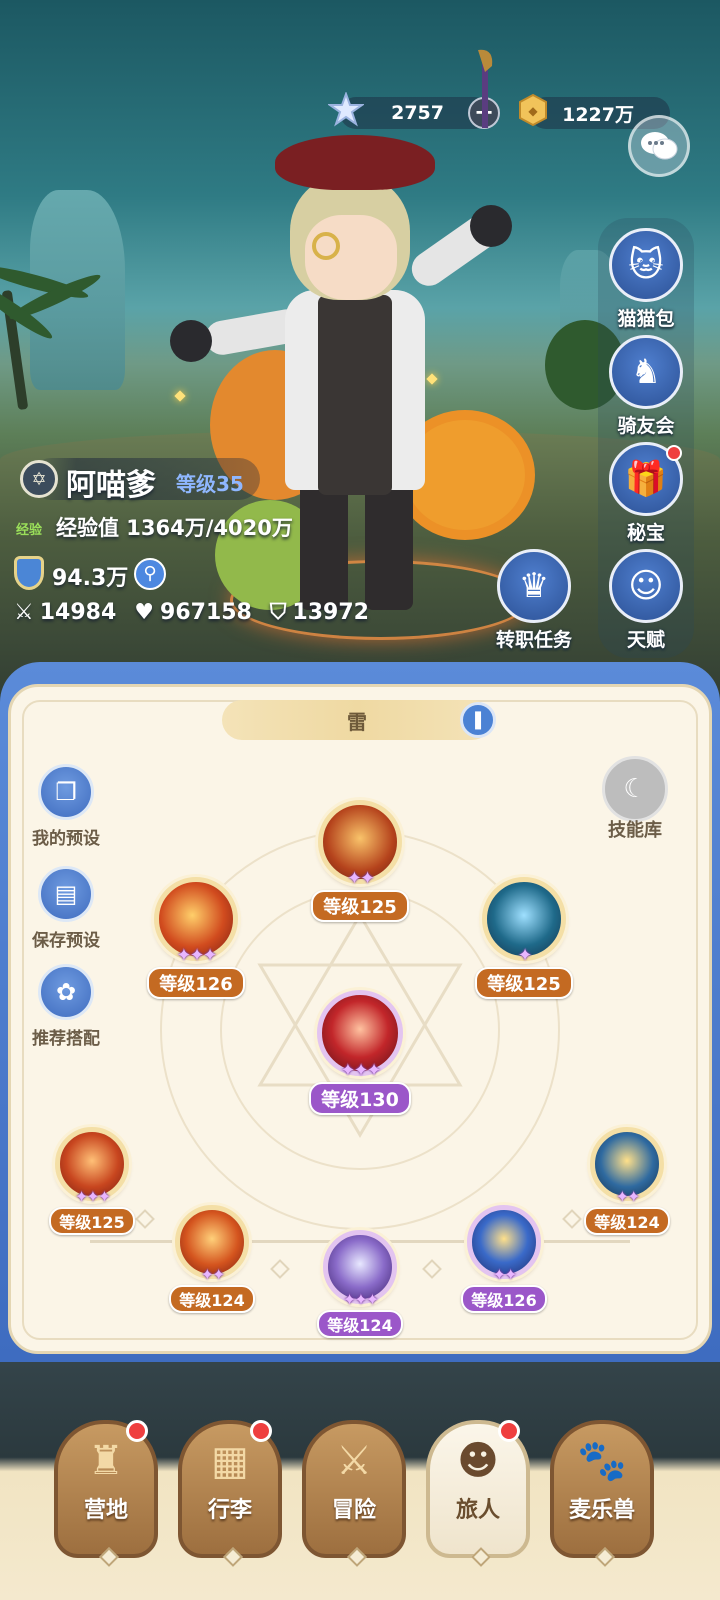  What do you see at coordinates (598, 114) in the screenshot?
I see `coin-amount: 1227万` at bounding box center [598, 114].